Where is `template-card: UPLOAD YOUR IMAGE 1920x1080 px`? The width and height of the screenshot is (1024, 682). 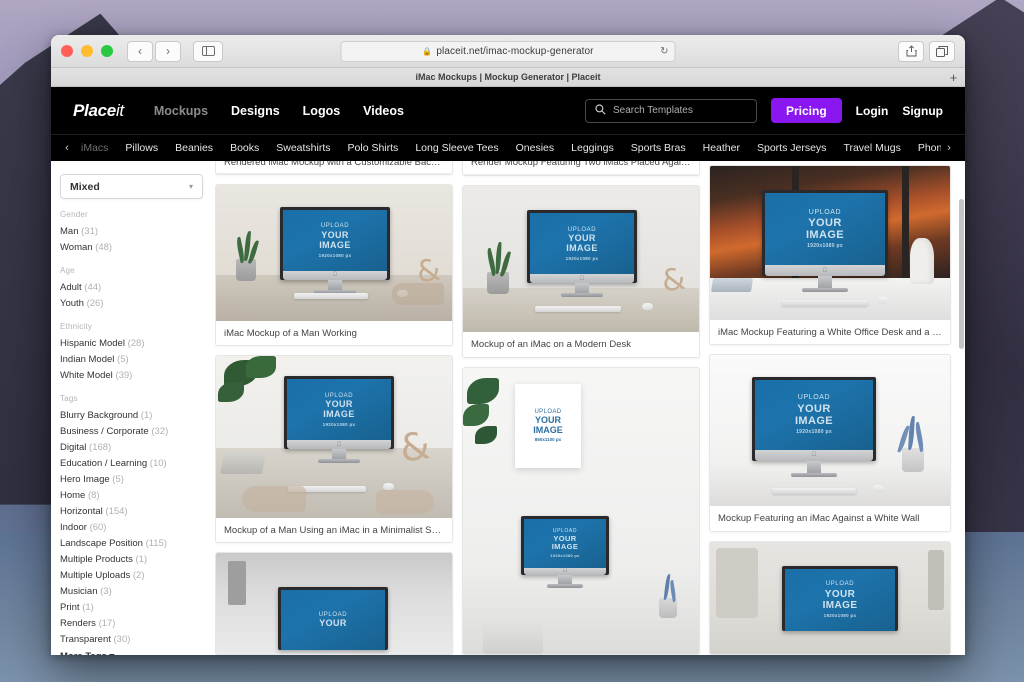 template-card: UPLOAD YOUR IMAGE 1920x1080 px is located at coordinates (830, 597).